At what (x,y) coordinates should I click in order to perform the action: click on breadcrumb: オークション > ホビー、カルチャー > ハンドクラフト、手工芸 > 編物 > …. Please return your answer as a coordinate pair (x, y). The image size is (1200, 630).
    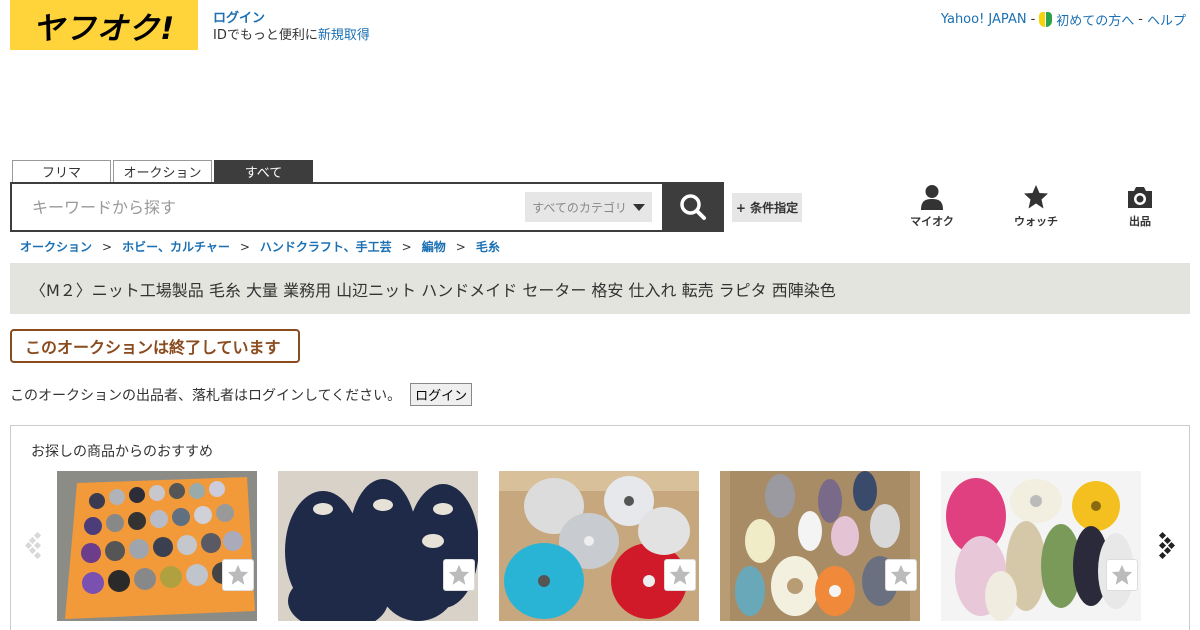
    Looking at the image, I should click on (260, 246).